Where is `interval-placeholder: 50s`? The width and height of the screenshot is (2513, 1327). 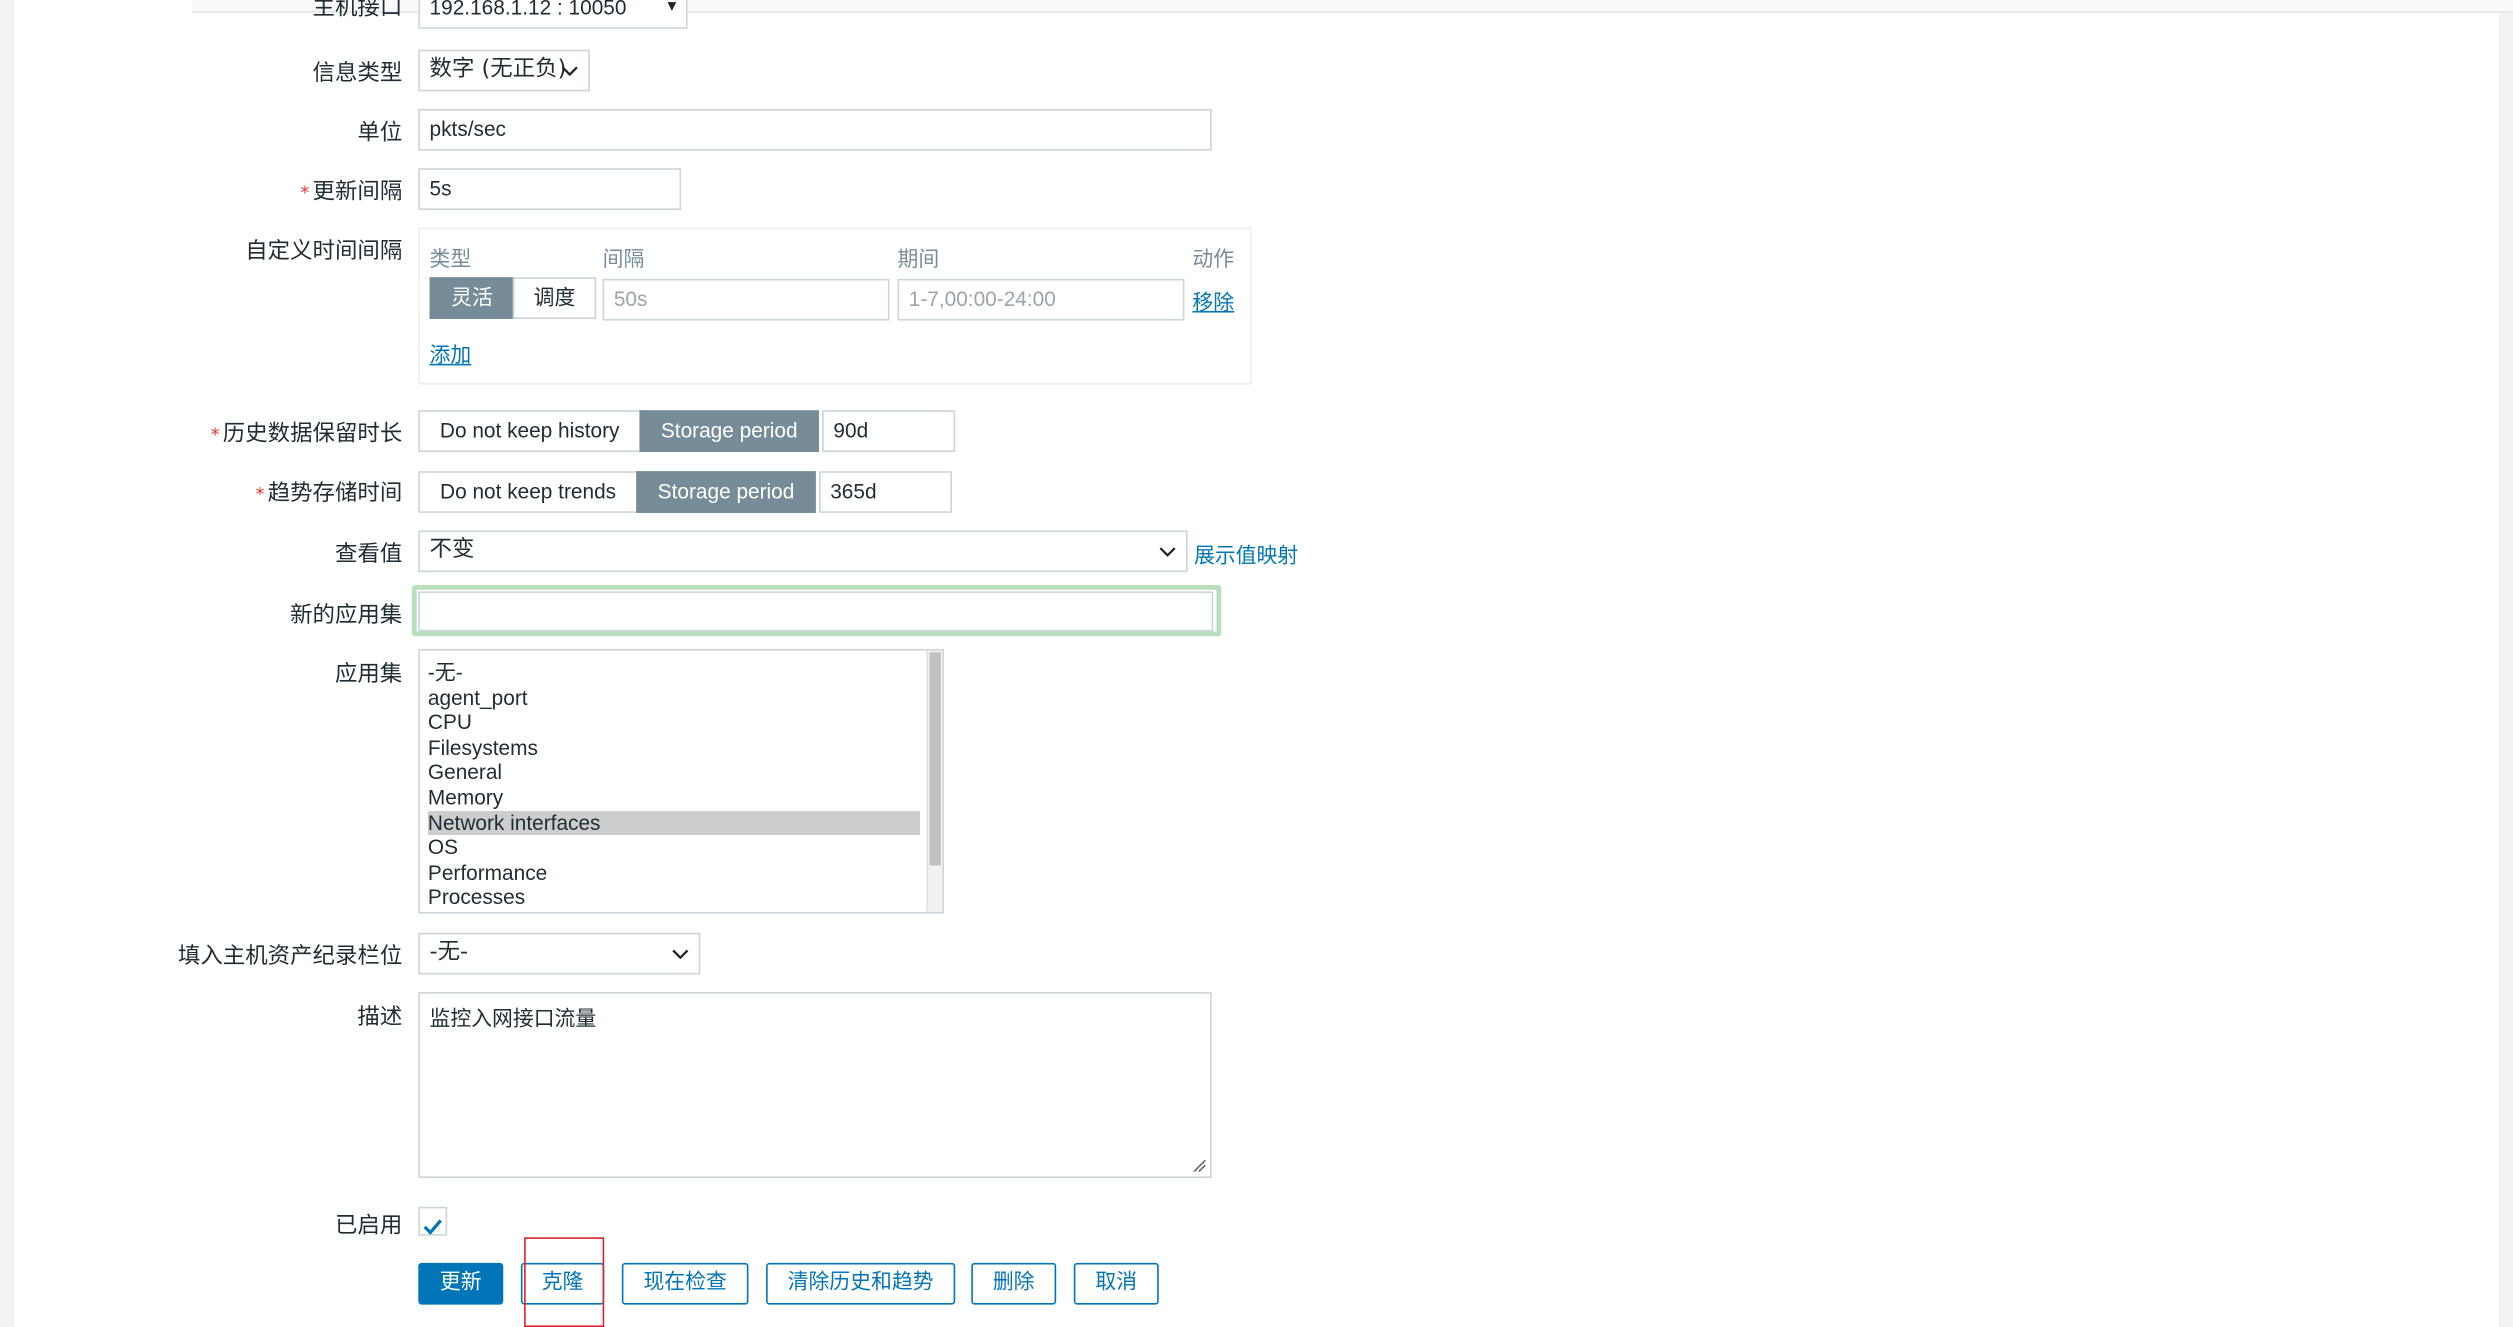 interval-placeholder: 50s is located at coordinates (630, 298).